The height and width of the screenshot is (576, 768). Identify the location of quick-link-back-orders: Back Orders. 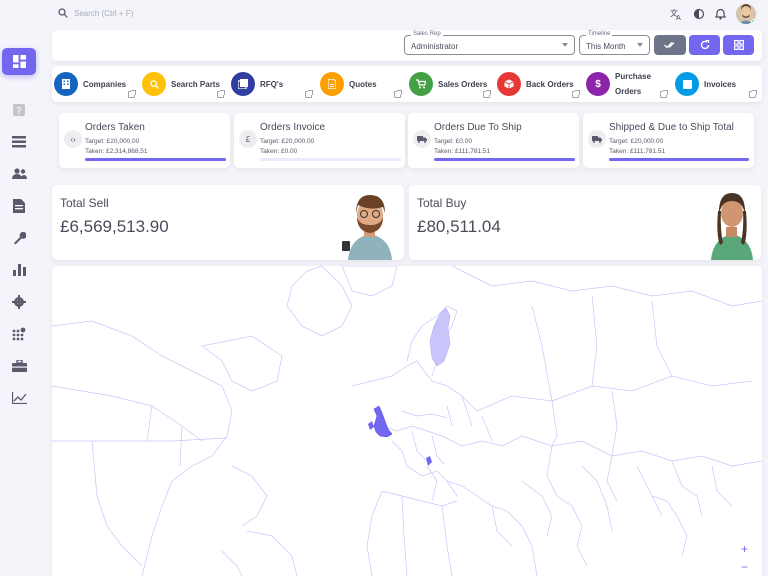
(535, 84).